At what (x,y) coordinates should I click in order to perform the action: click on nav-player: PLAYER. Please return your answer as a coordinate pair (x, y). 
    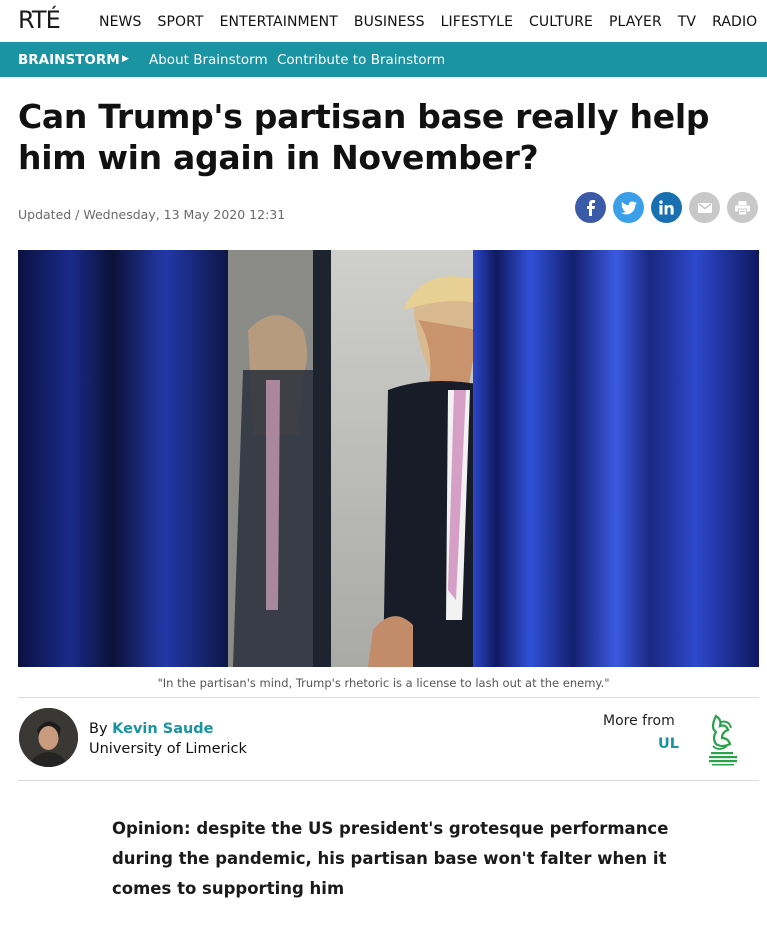
    Looking at the image, I should click on (635, 22).